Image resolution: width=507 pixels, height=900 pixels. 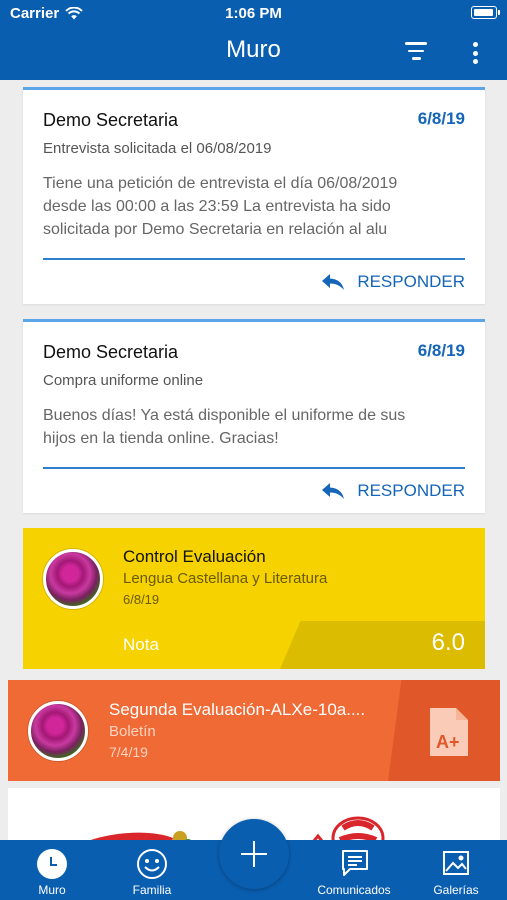 I want to click on nota-label: Nota, so click(x=141, y=644).